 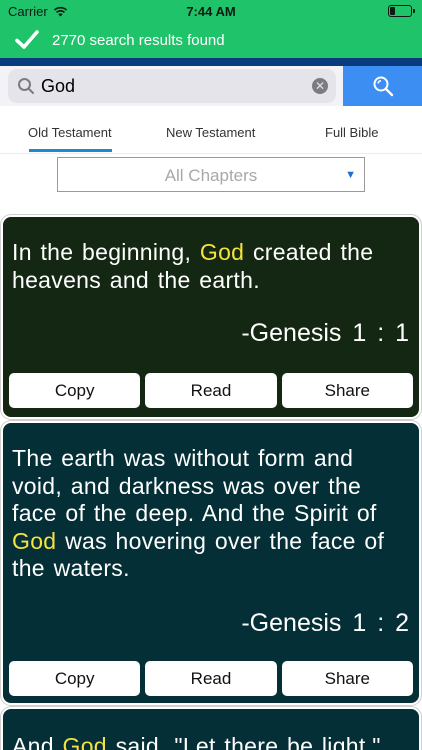 I want to click on tab-new-testament: New Testament, so click(x=210, y=132).